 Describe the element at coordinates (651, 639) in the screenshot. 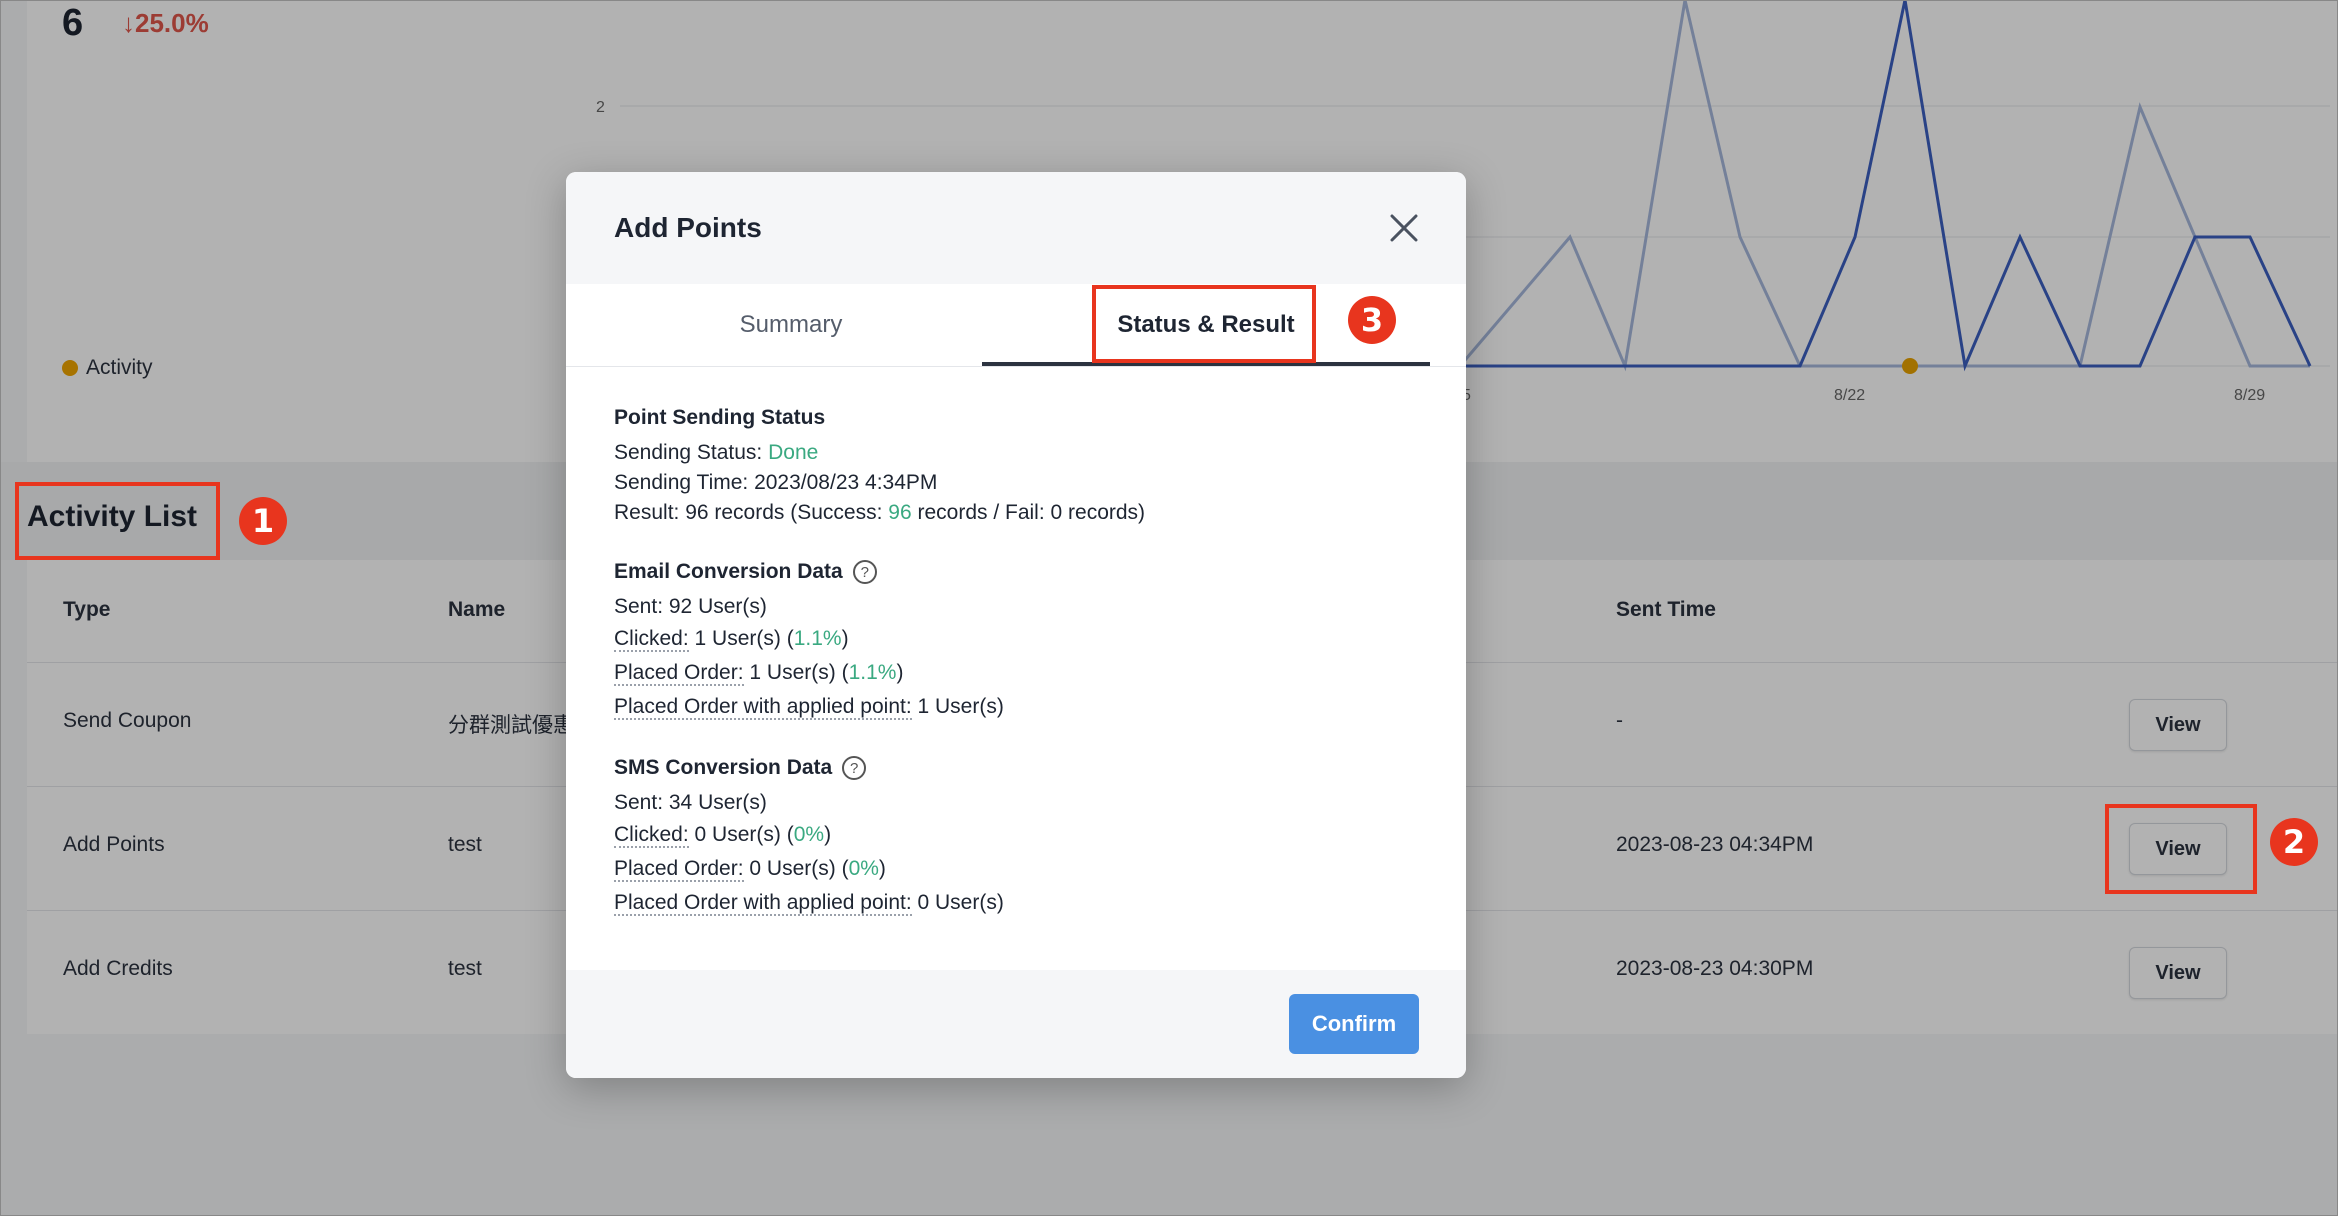

I see `email-clicked-label: Clicked:` at that location.